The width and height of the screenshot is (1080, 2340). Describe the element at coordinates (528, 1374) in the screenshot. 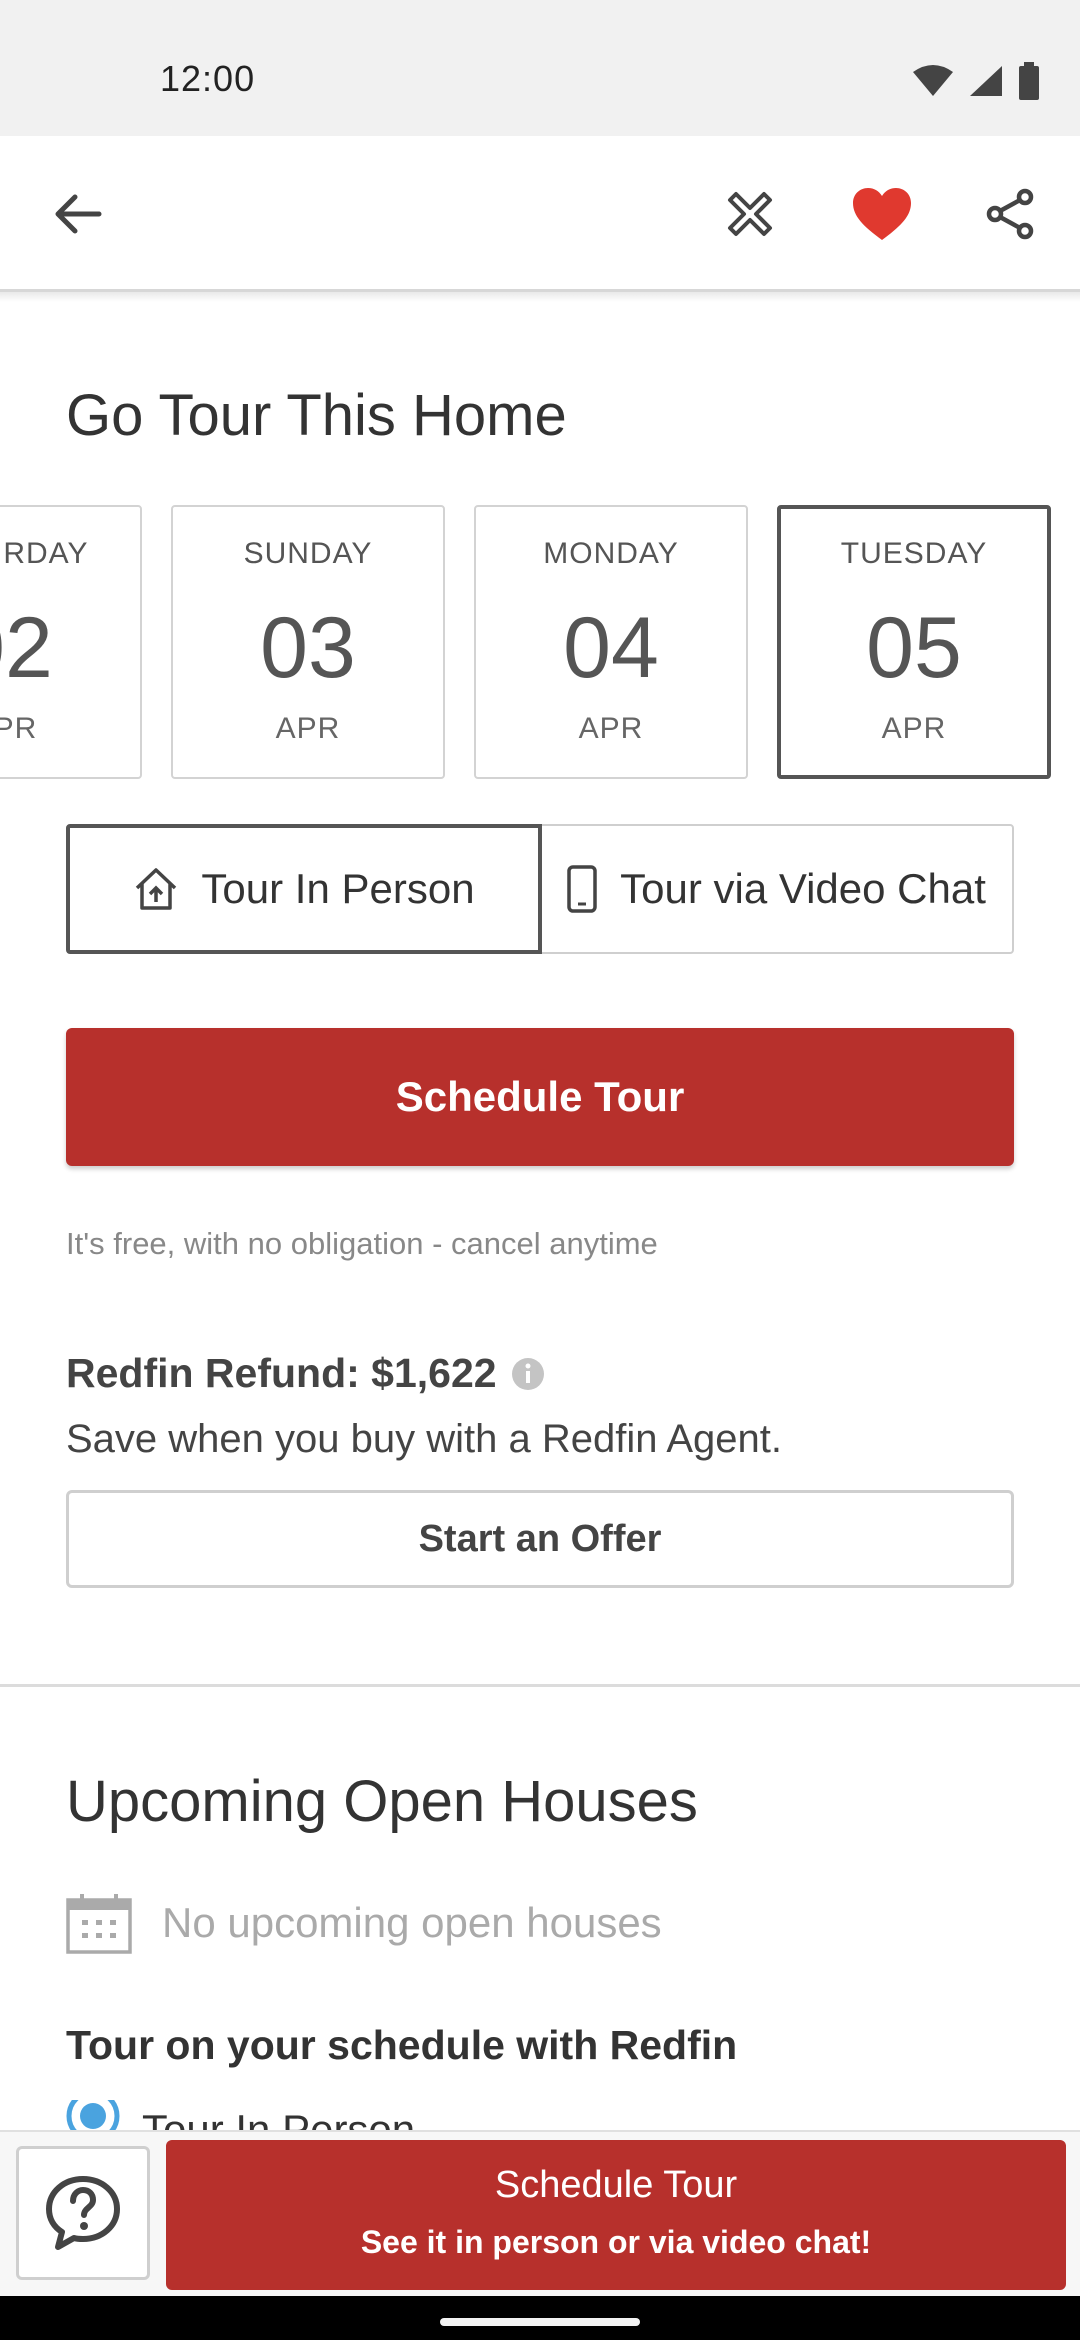

I see `info-icon` at that location.